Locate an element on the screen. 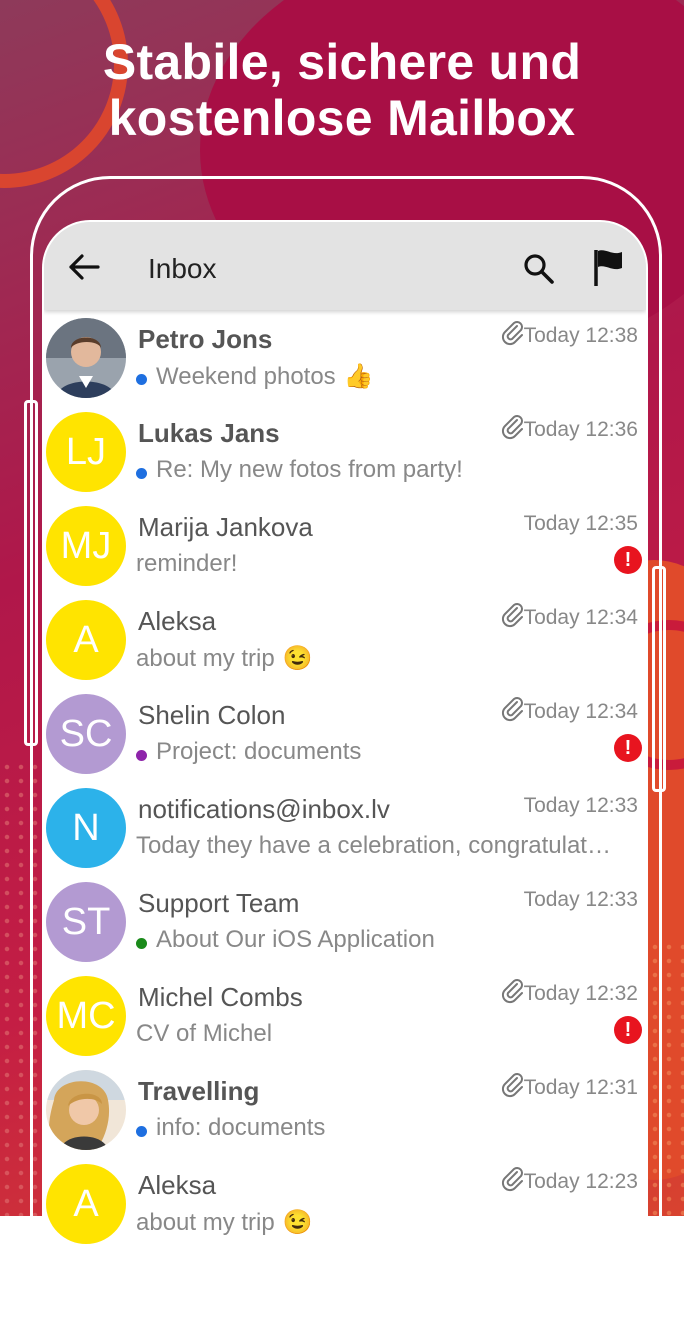 The height and width of the screenshot is (1324, 684). subject-text: Project: documents is located at coordinates (259, 751).